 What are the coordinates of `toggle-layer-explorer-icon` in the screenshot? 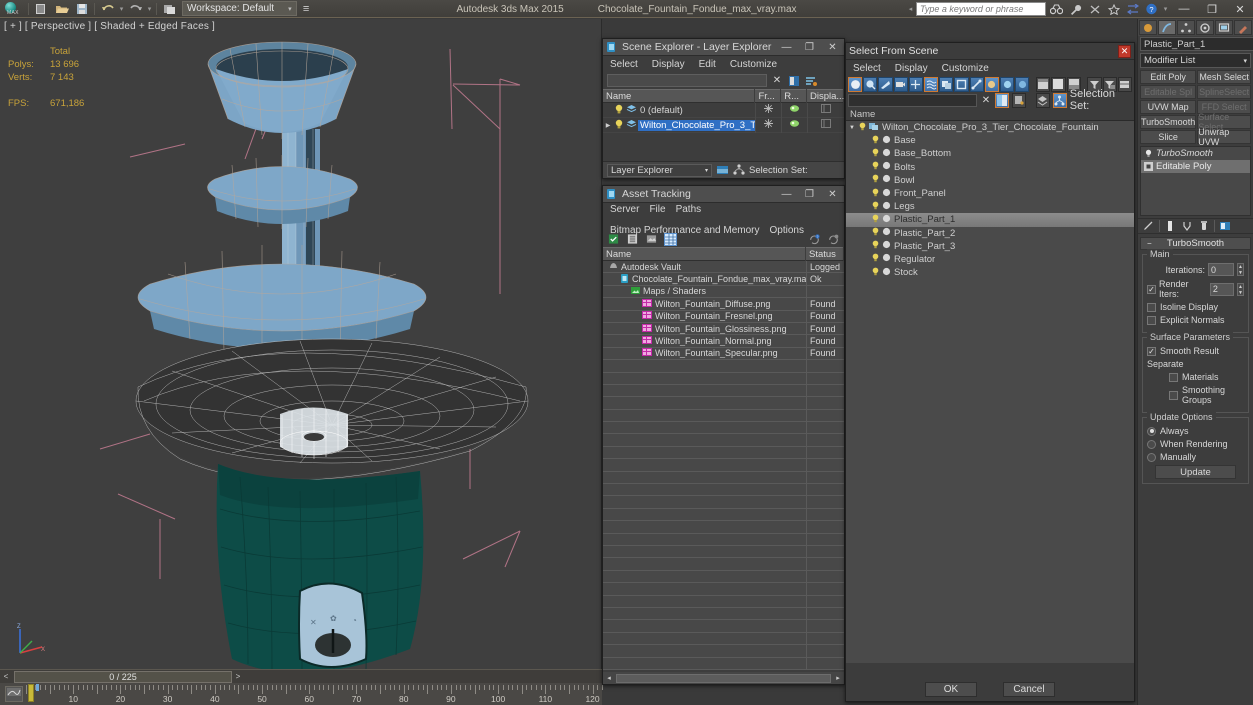 It's located at (722, 170).